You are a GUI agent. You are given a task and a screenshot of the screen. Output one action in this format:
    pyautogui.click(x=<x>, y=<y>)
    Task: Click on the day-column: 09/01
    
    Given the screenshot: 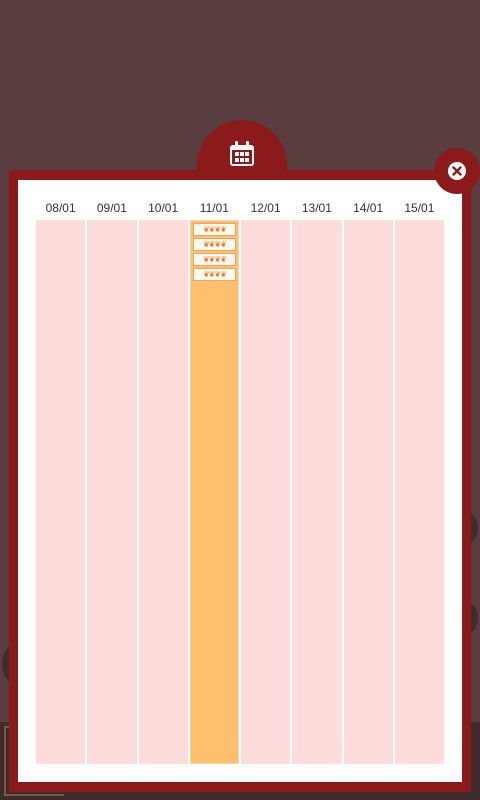 What is the action you would take?
    pyautogui.click(x=112, y=480)
    